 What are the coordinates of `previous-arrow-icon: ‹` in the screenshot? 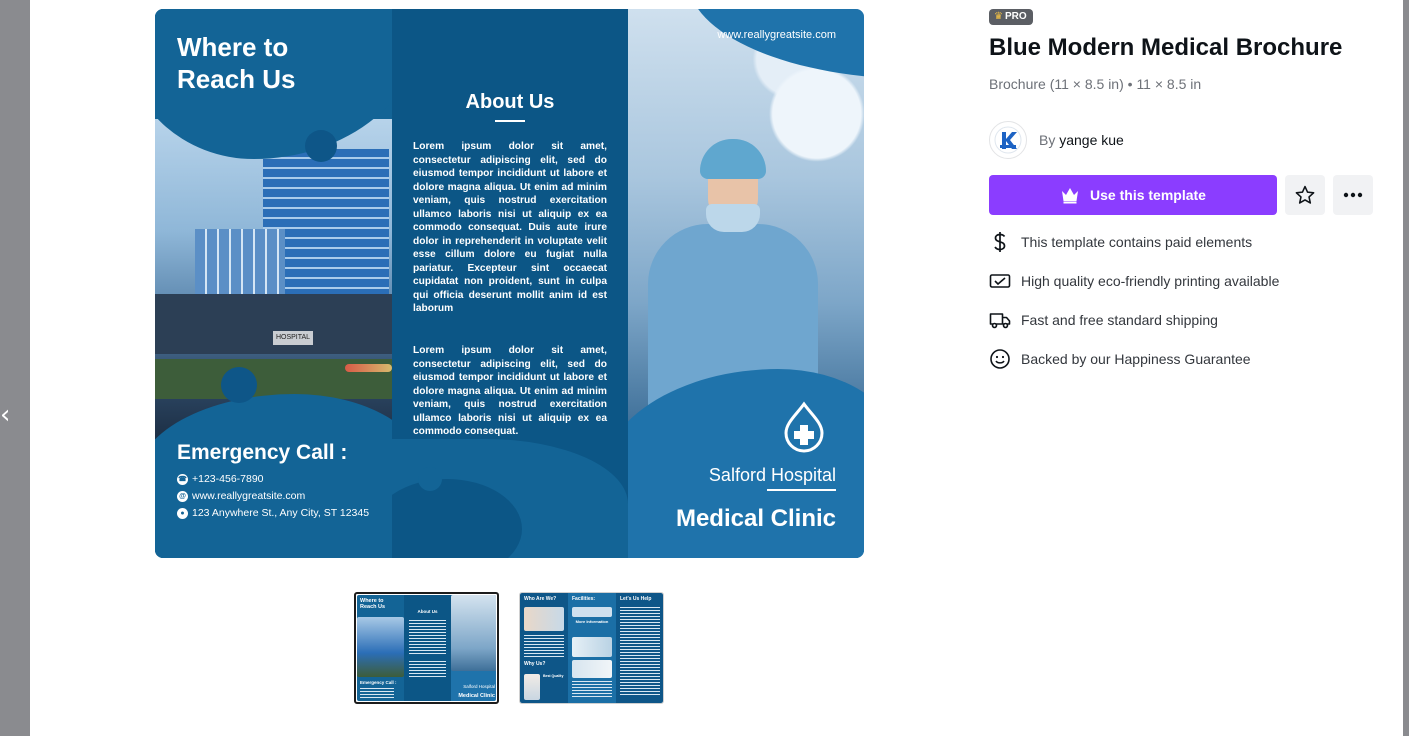 It's located at (8, 415).